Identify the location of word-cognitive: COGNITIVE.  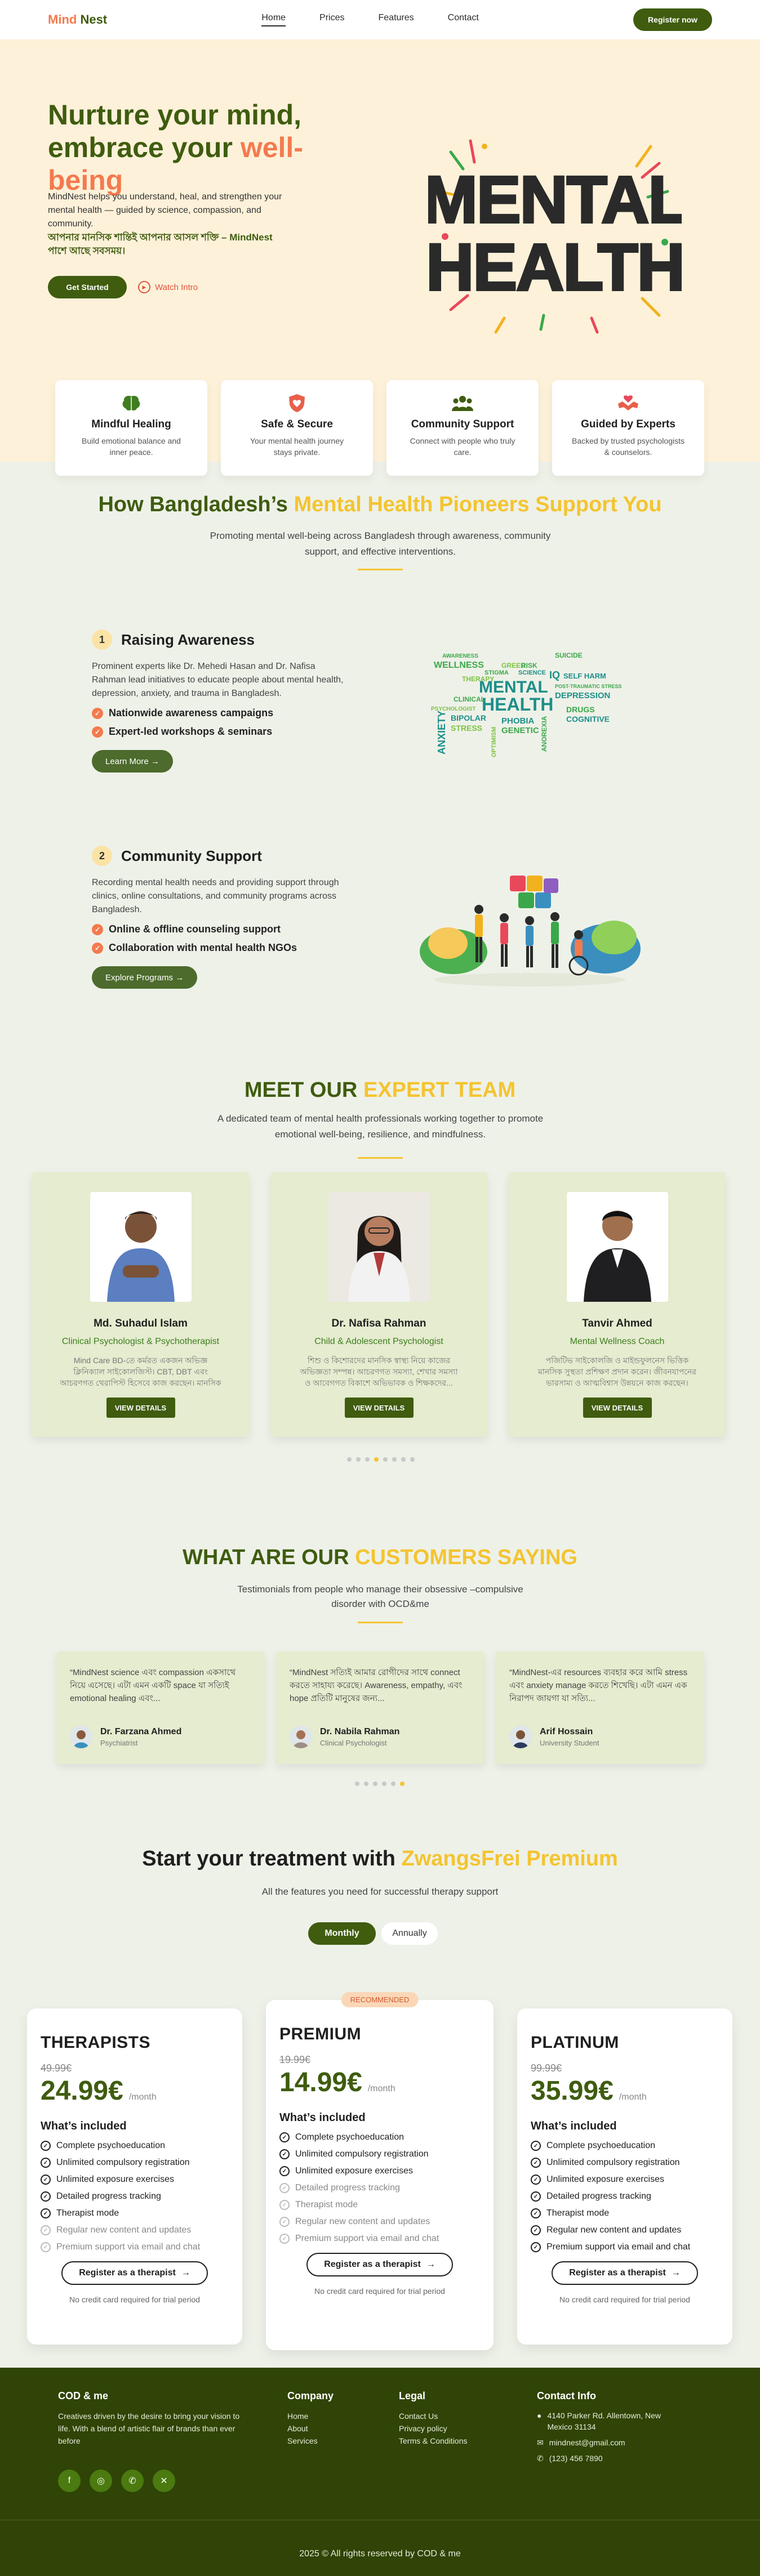
(588, 719).